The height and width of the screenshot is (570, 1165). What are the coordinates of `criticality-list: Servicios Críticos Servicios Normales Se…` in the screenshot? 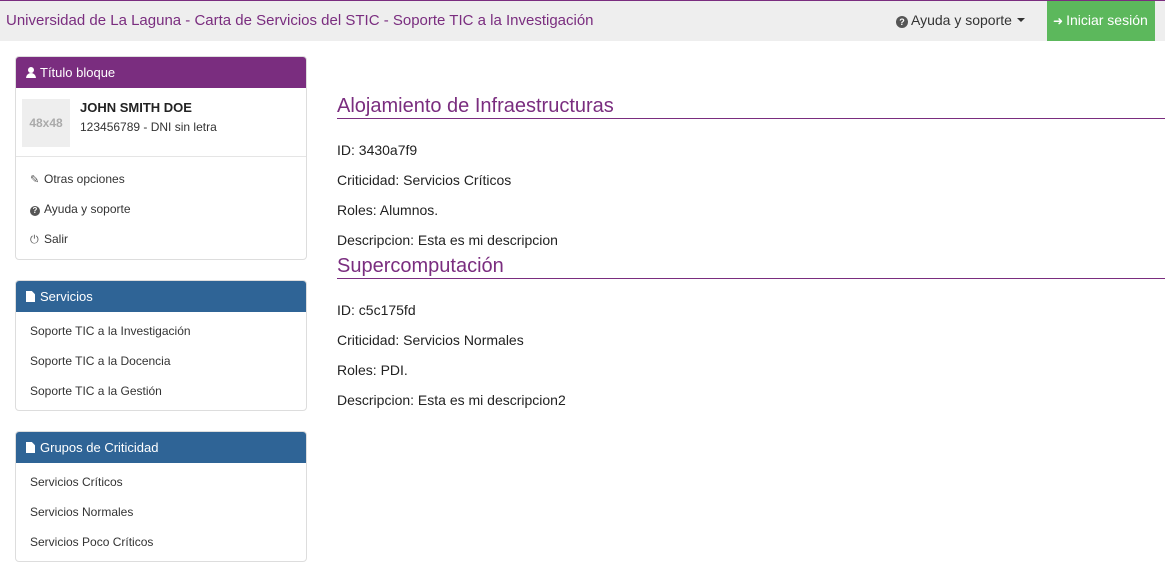 It's located at (161, 512).